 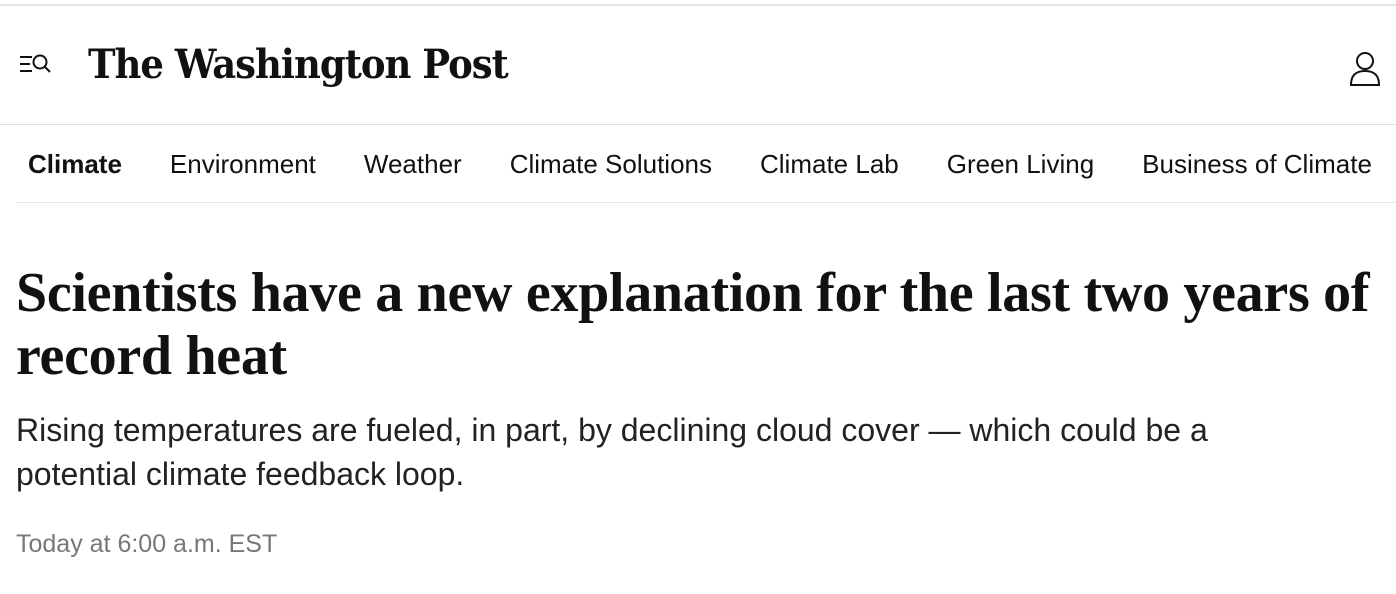 I want to click on account-button, so click(x=1365, y=69).